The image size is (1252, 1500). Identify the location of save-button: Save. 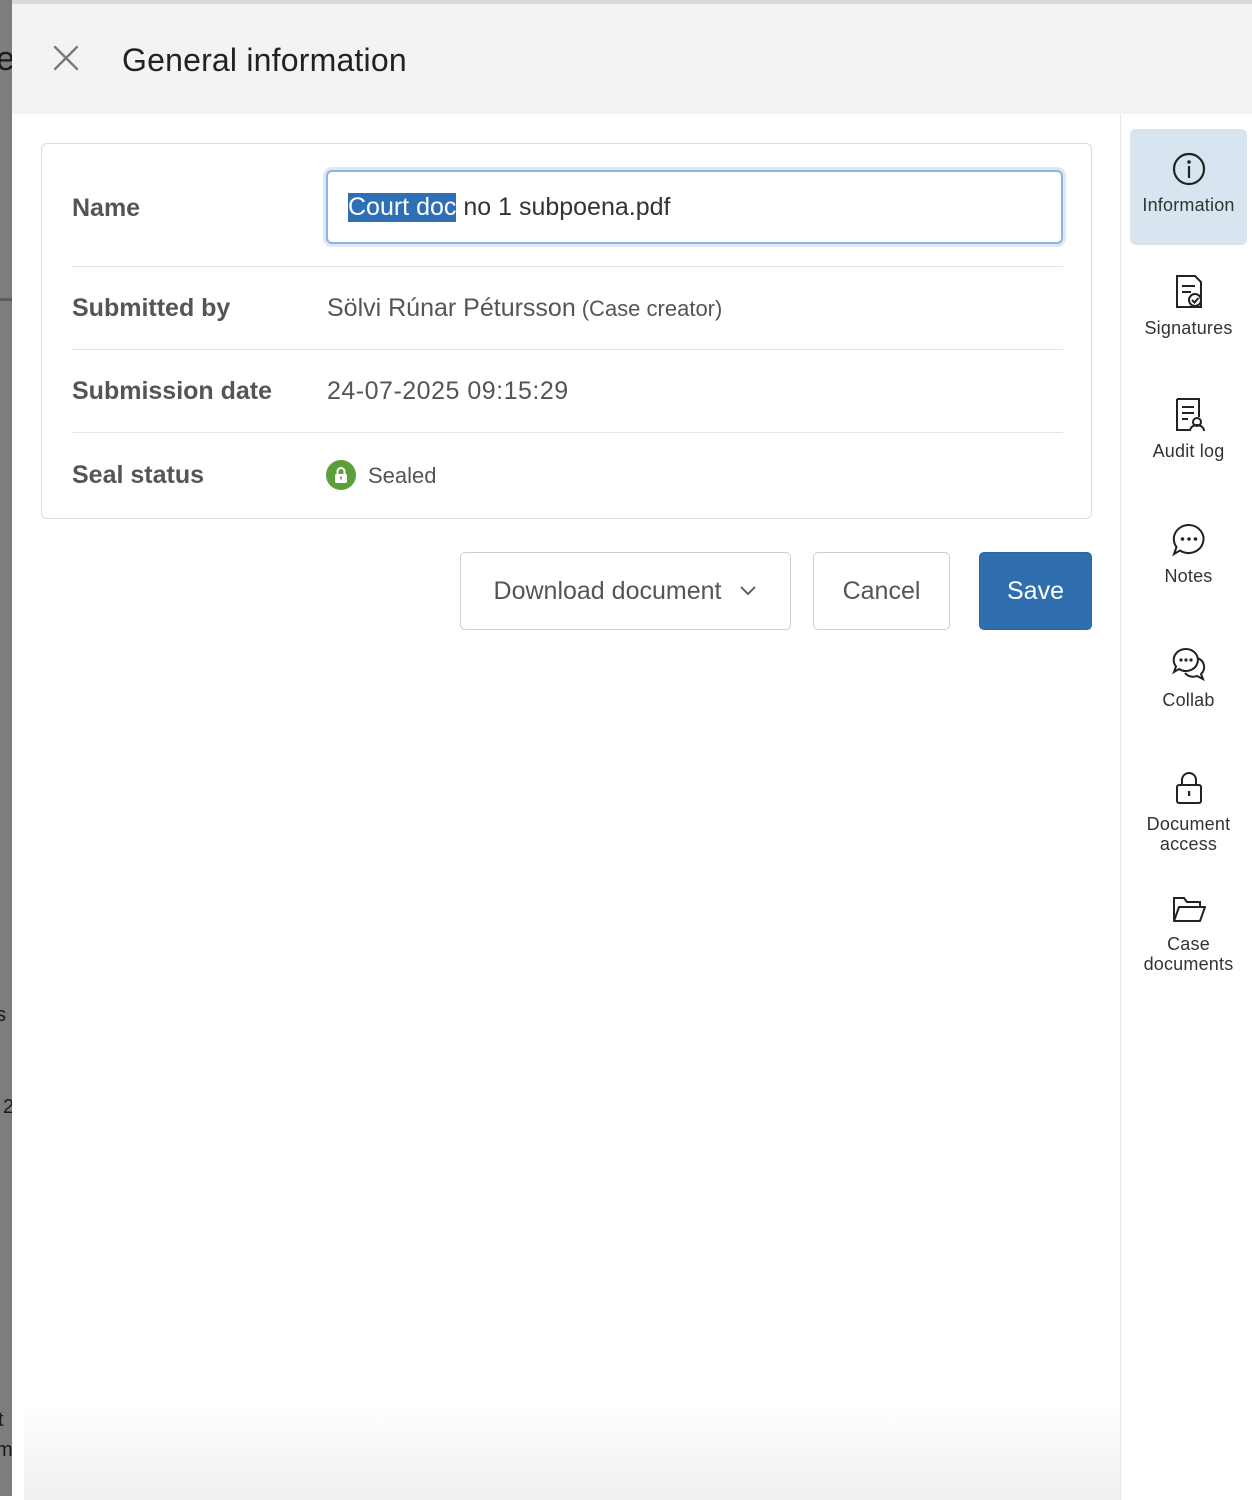
(1035, 591).